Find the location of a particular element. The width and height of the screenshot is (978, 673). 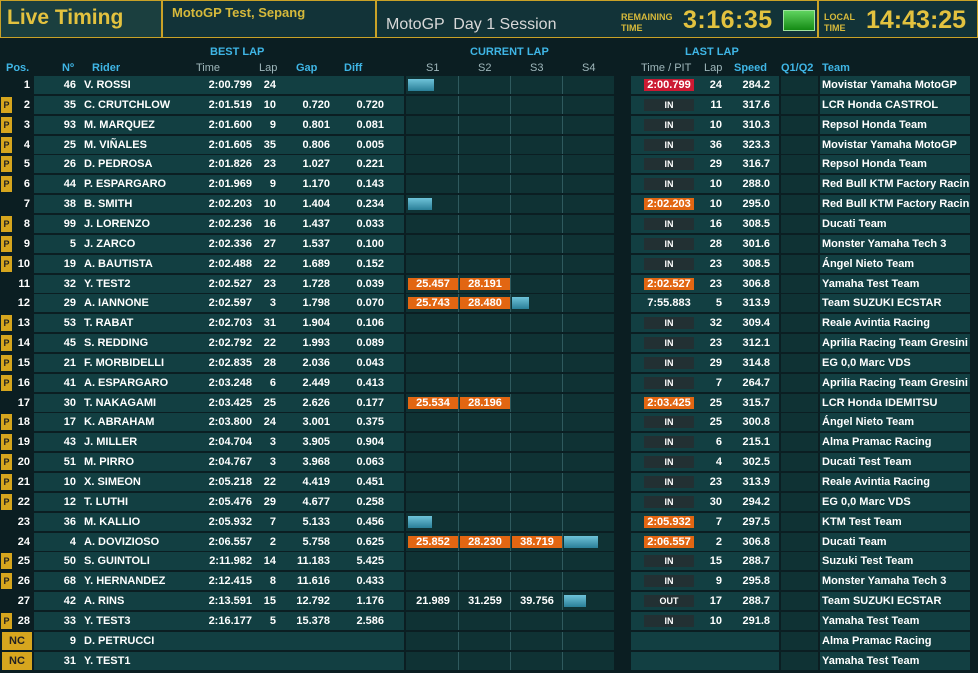

last-lap-number: 5 is located at coordinates (718, 303).